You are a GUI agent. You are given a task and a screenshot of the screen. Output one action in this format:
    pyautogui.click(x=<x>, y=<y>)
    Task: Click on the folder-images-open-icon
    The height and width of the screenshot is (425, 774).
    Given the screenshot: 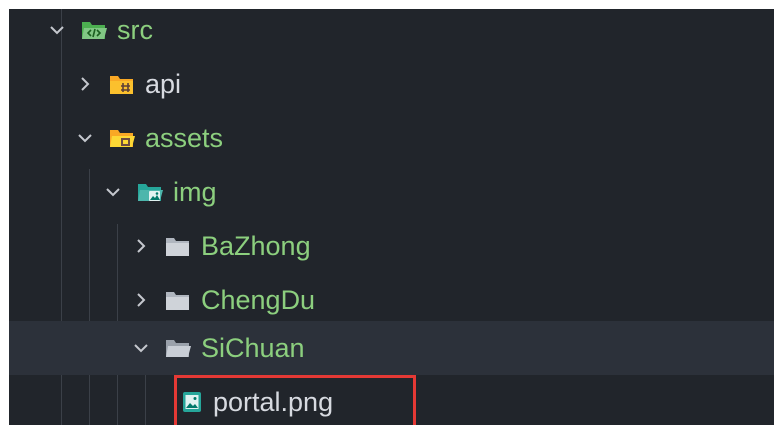 What is the action you would take?
    pyautogui.click(x=150, y=192)
    